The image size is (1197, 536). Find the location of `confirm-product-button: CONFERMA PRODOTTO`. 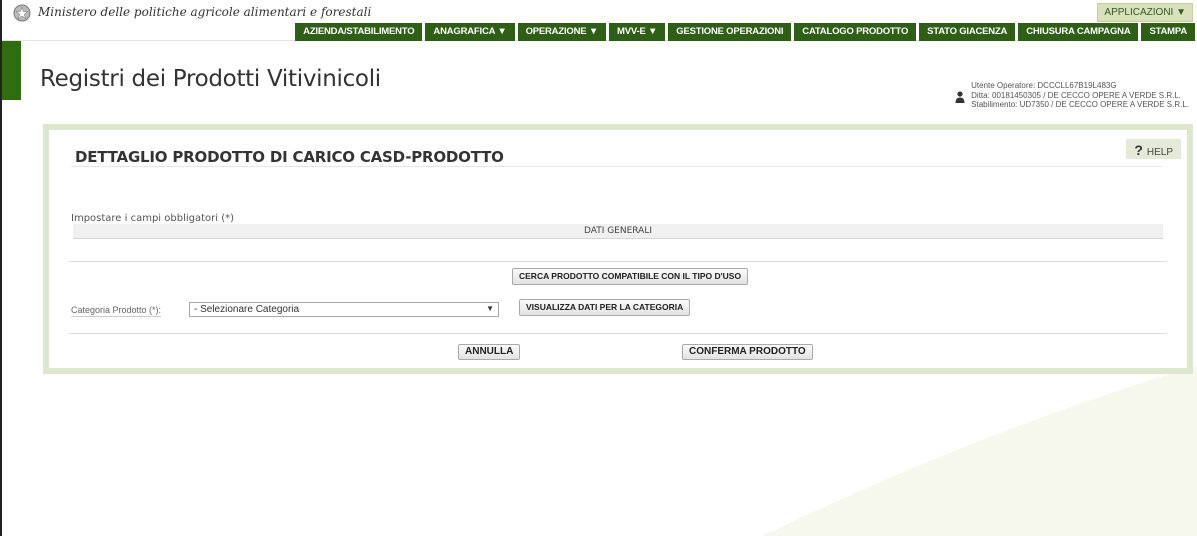

confirm-product-button: CONFERMA PRODOTTO is located at coordinates (747, 352).